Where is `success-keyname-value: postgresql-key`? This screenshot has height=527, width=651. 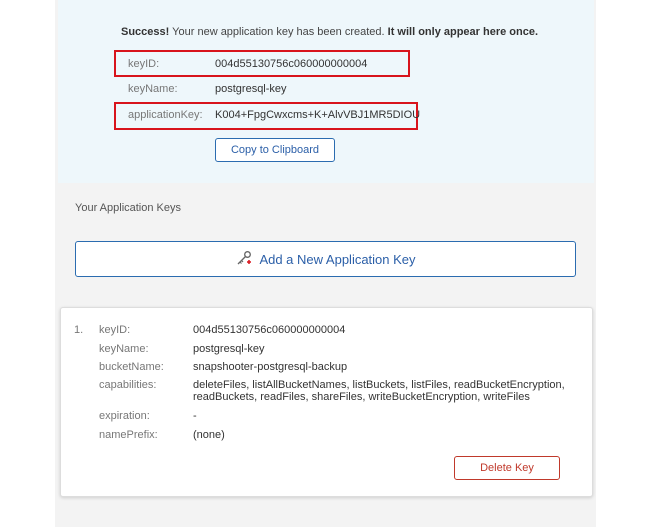 success-keyname-value: postgresql-key is located at coordinates (251, 89).